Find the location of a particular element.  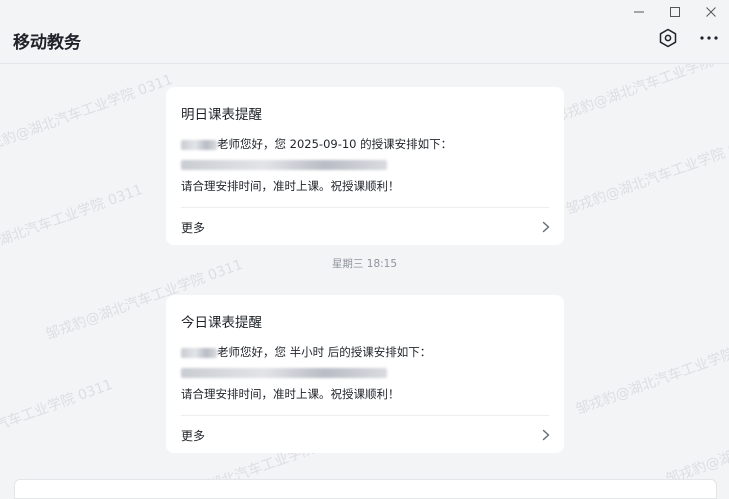

app-header: 移动教务 is located at coordinates (364, 32).